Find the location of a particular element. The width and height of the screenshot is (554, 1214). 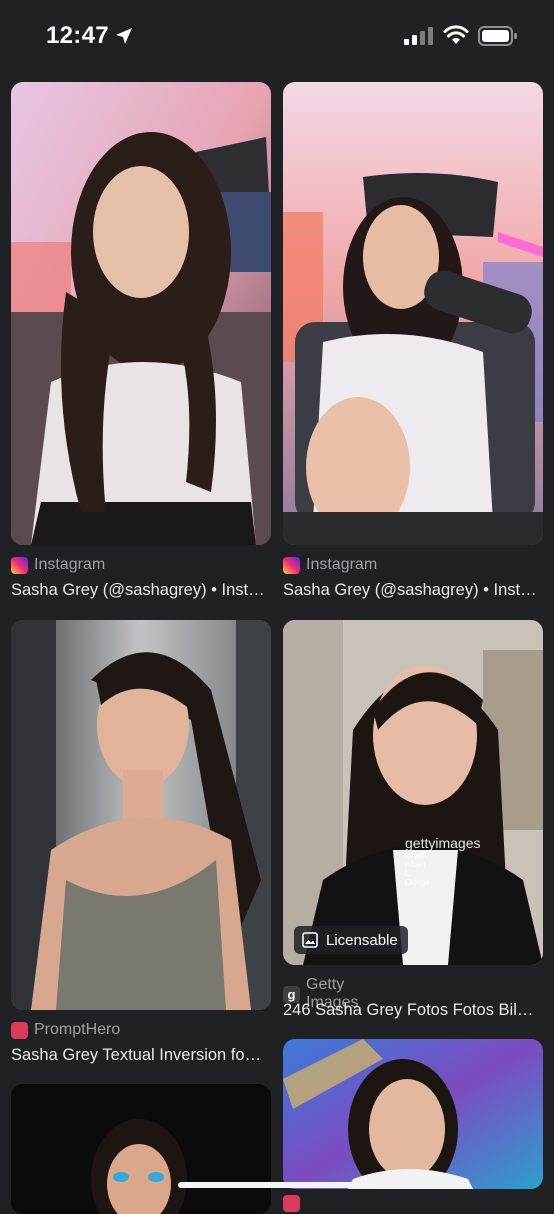

getty-icon: g is located at coordinates (291, 994).